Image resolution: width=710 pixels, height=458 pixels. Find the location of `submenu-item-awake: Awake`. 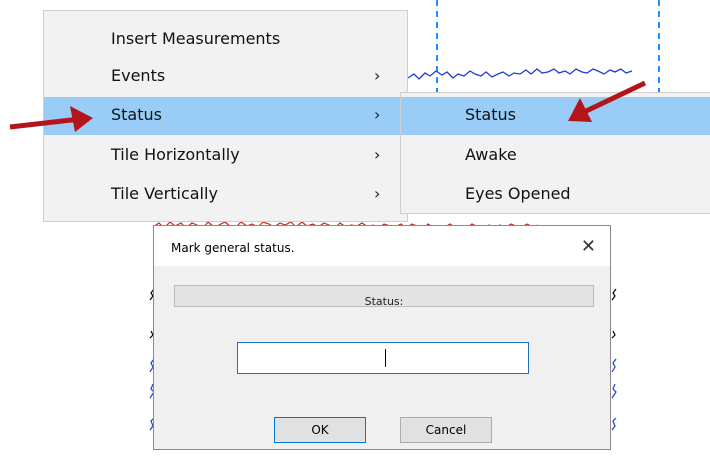

submenu-item-awake: Awake is located at coordinates (555, 156).